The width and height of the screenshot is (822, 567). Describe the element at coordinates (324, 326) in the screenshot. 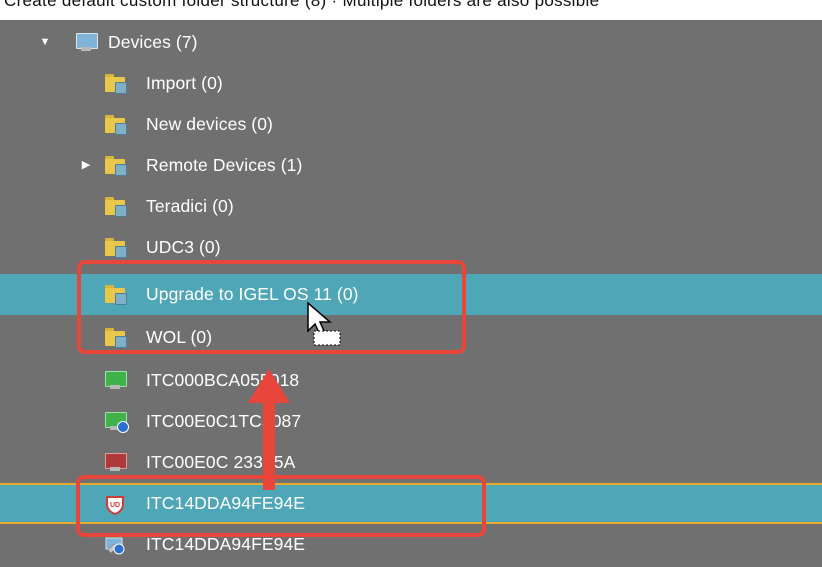

I see `drag-cursor-icon` at that location.